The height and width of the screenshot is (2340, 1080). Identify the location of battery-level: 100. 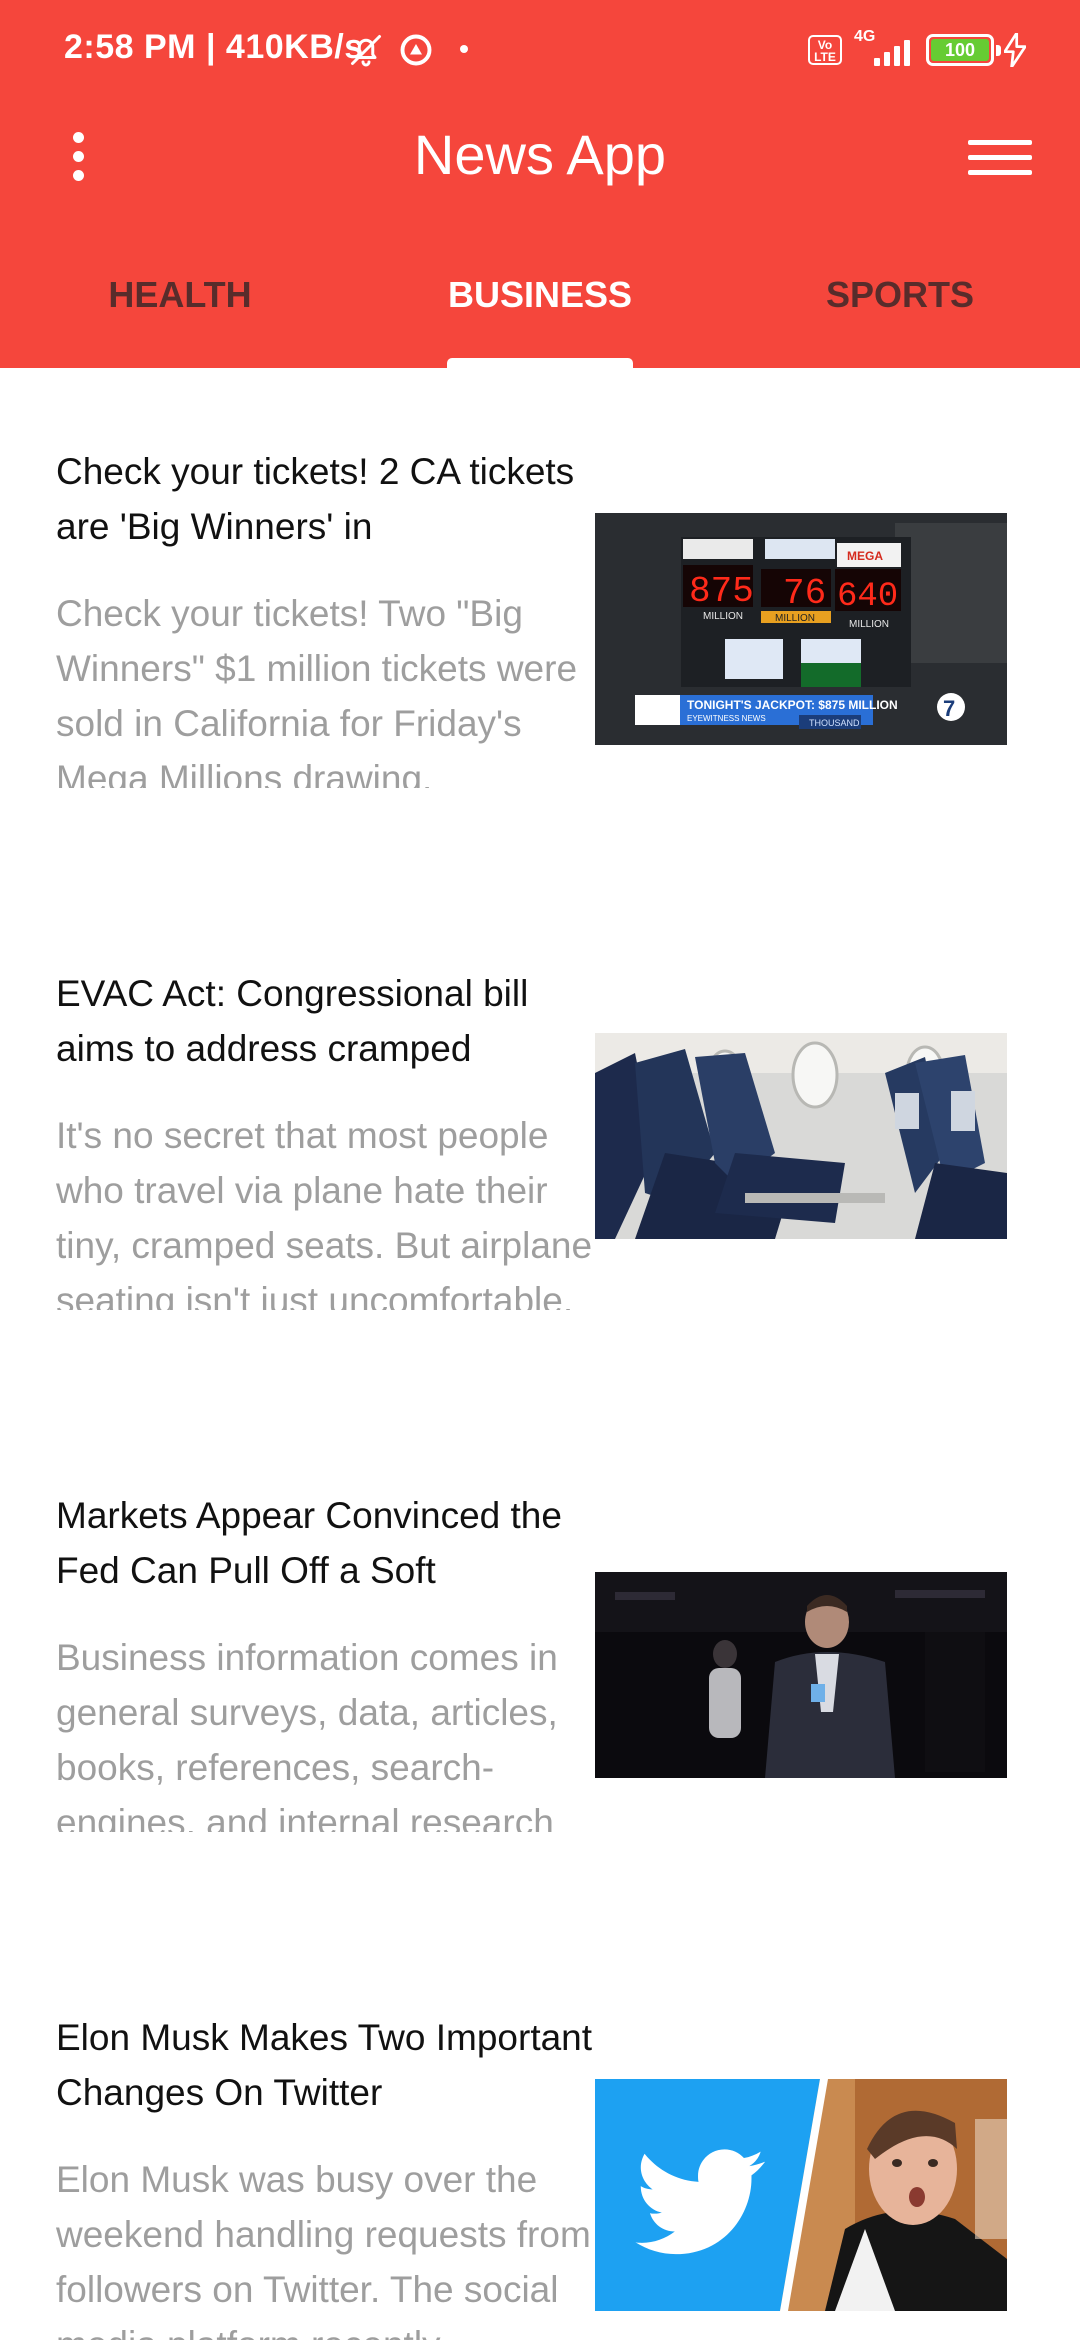
(960, 50).